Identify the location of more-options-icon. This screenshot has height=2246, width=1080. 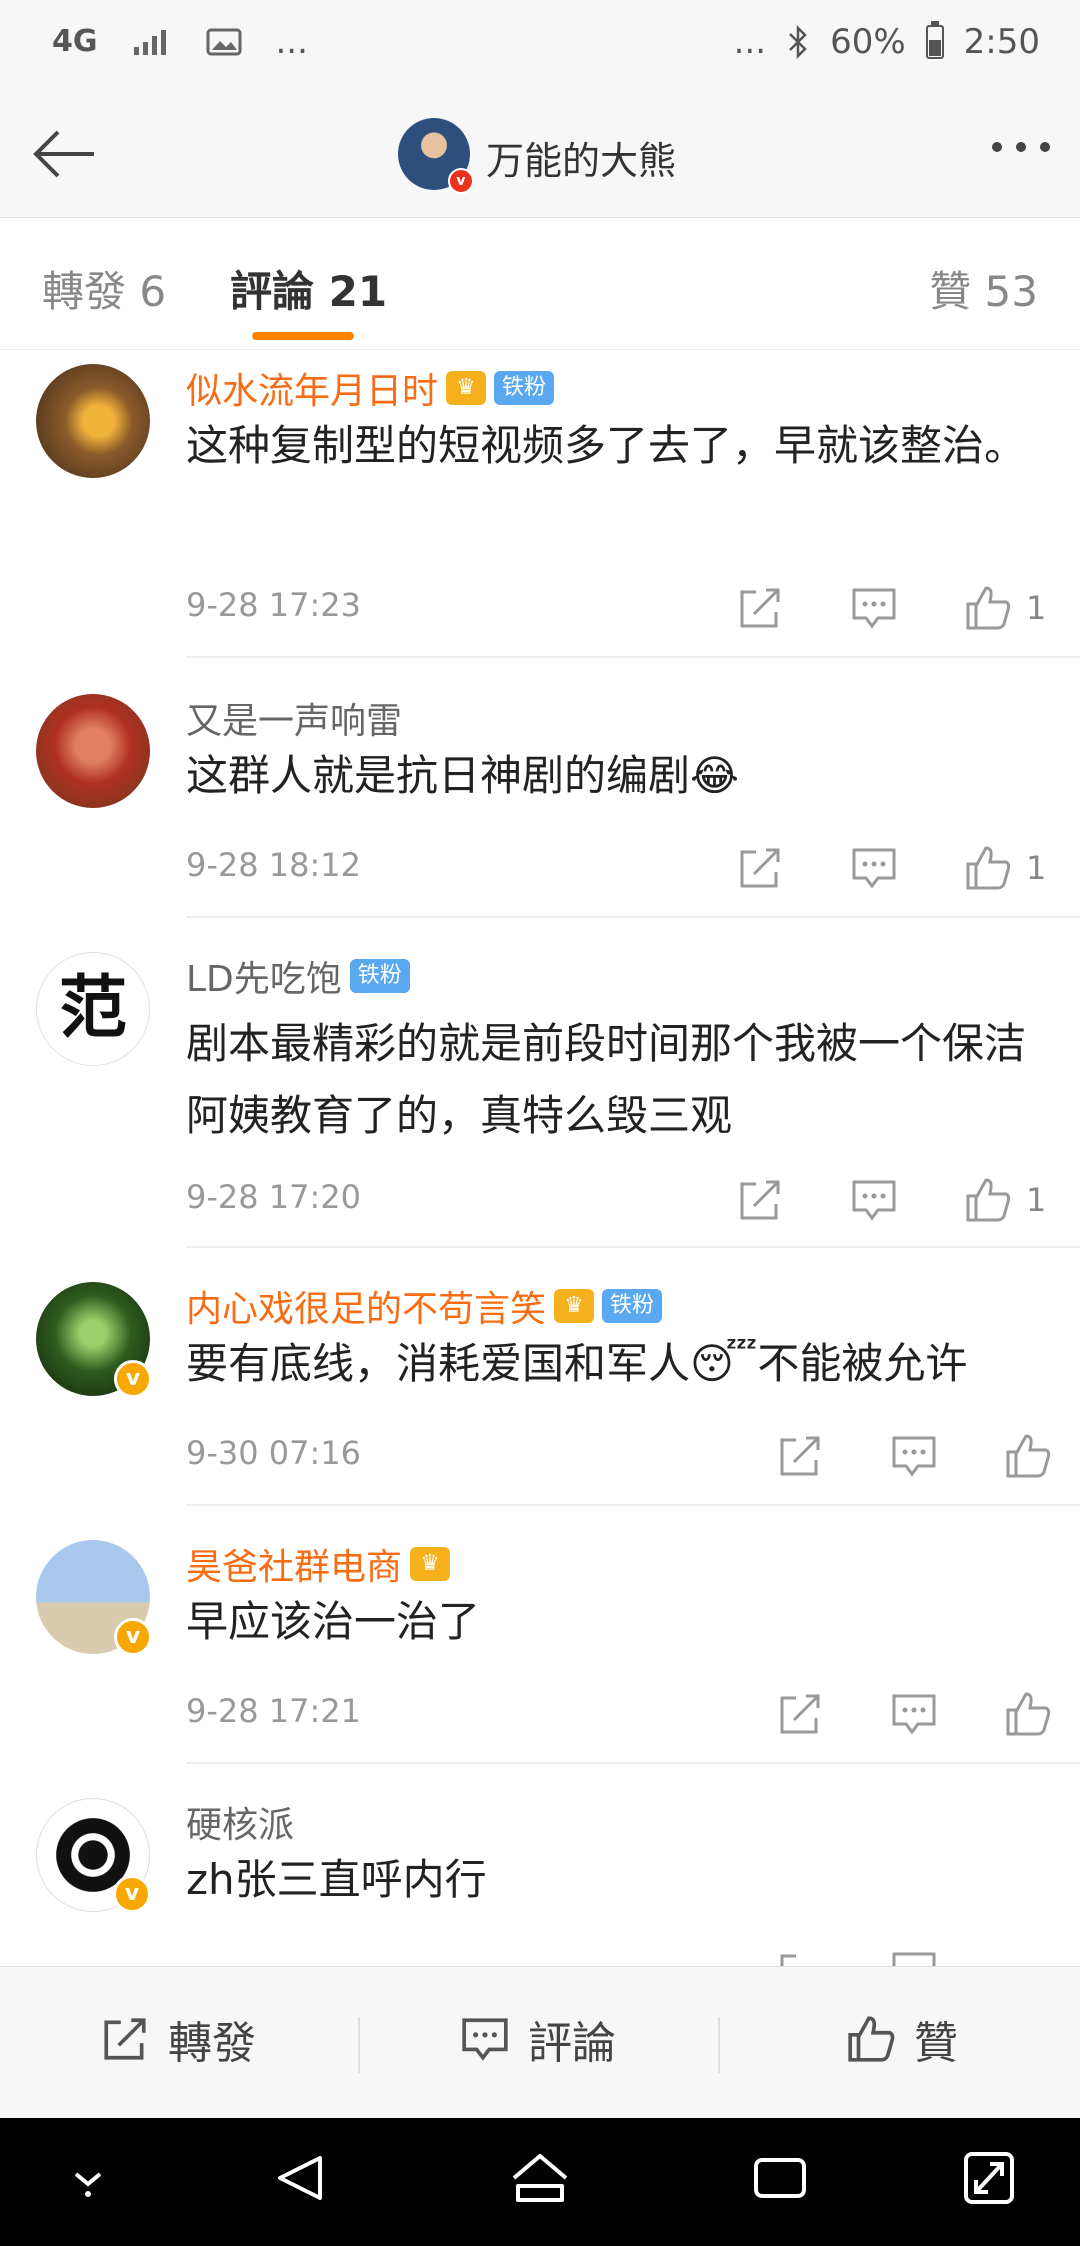
(1021, 147).